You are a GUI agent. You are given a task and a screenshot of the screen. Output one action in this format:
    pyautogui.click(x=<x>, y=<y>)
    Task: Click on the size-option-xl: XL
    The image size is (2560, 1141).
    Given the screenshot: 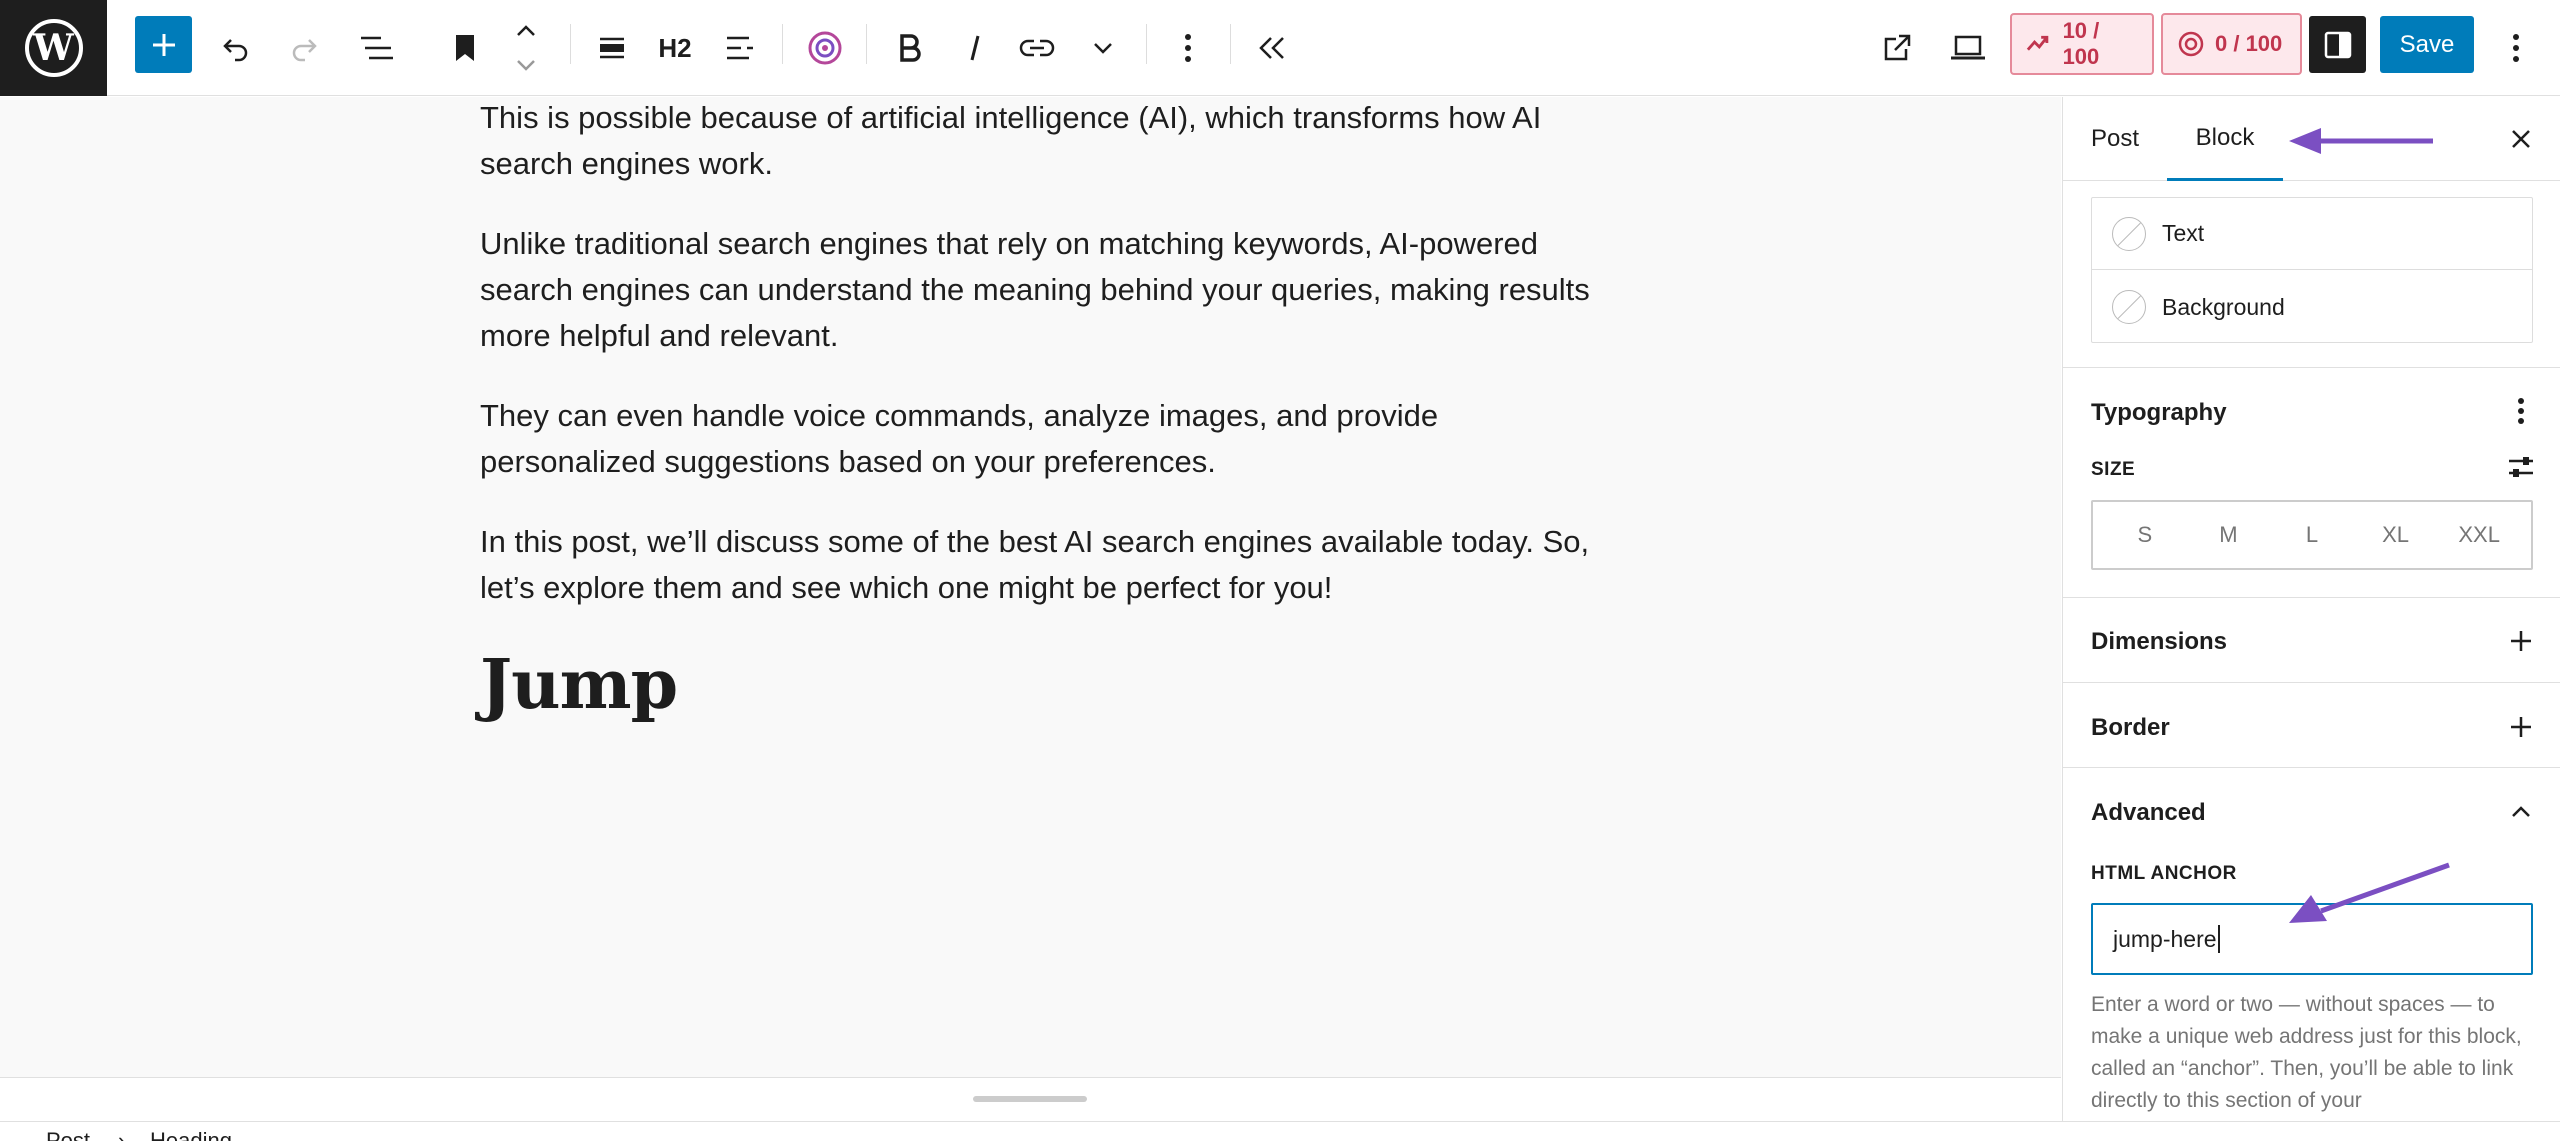 What is the action you would take?
    pyautogui.click(x=2396, y=535)
    